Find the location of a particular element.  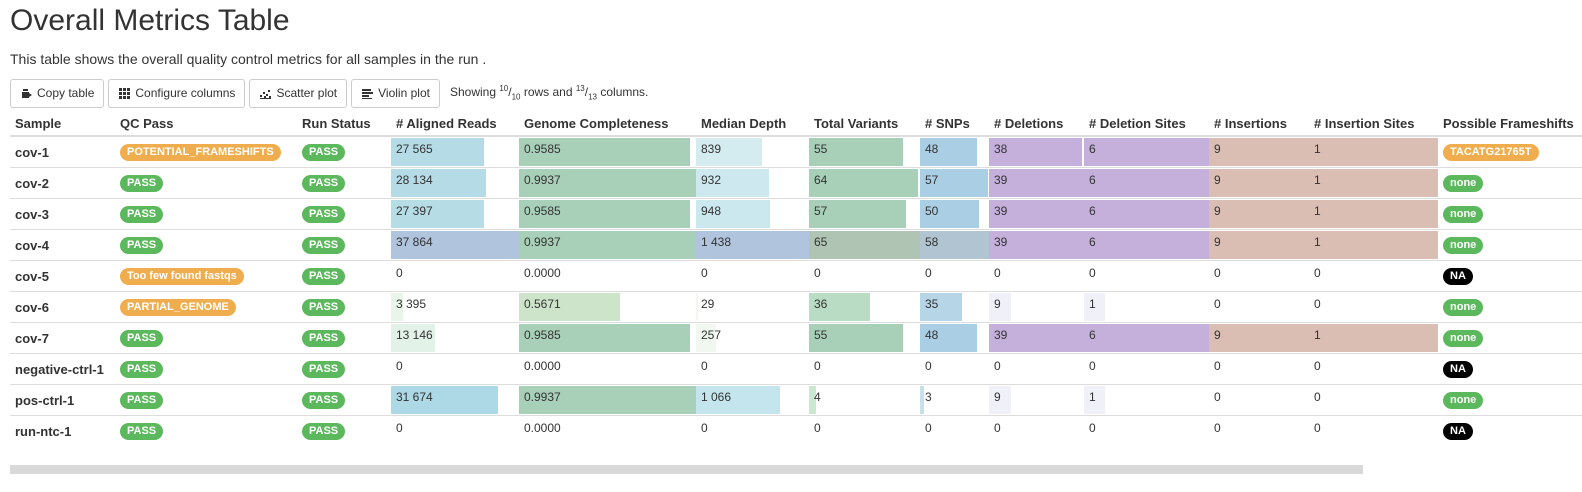

median-depth-cell: 0 is located at coordinates (752, 276).